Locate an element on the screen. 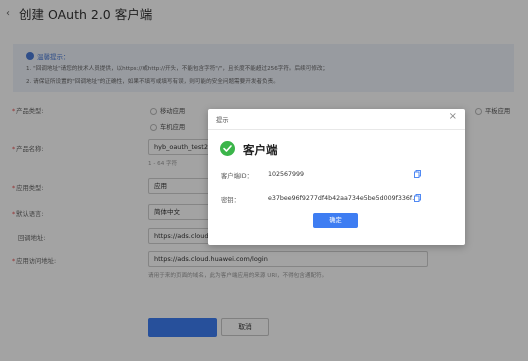  dialog-title: 提示 is located at coordinates (222, 120).